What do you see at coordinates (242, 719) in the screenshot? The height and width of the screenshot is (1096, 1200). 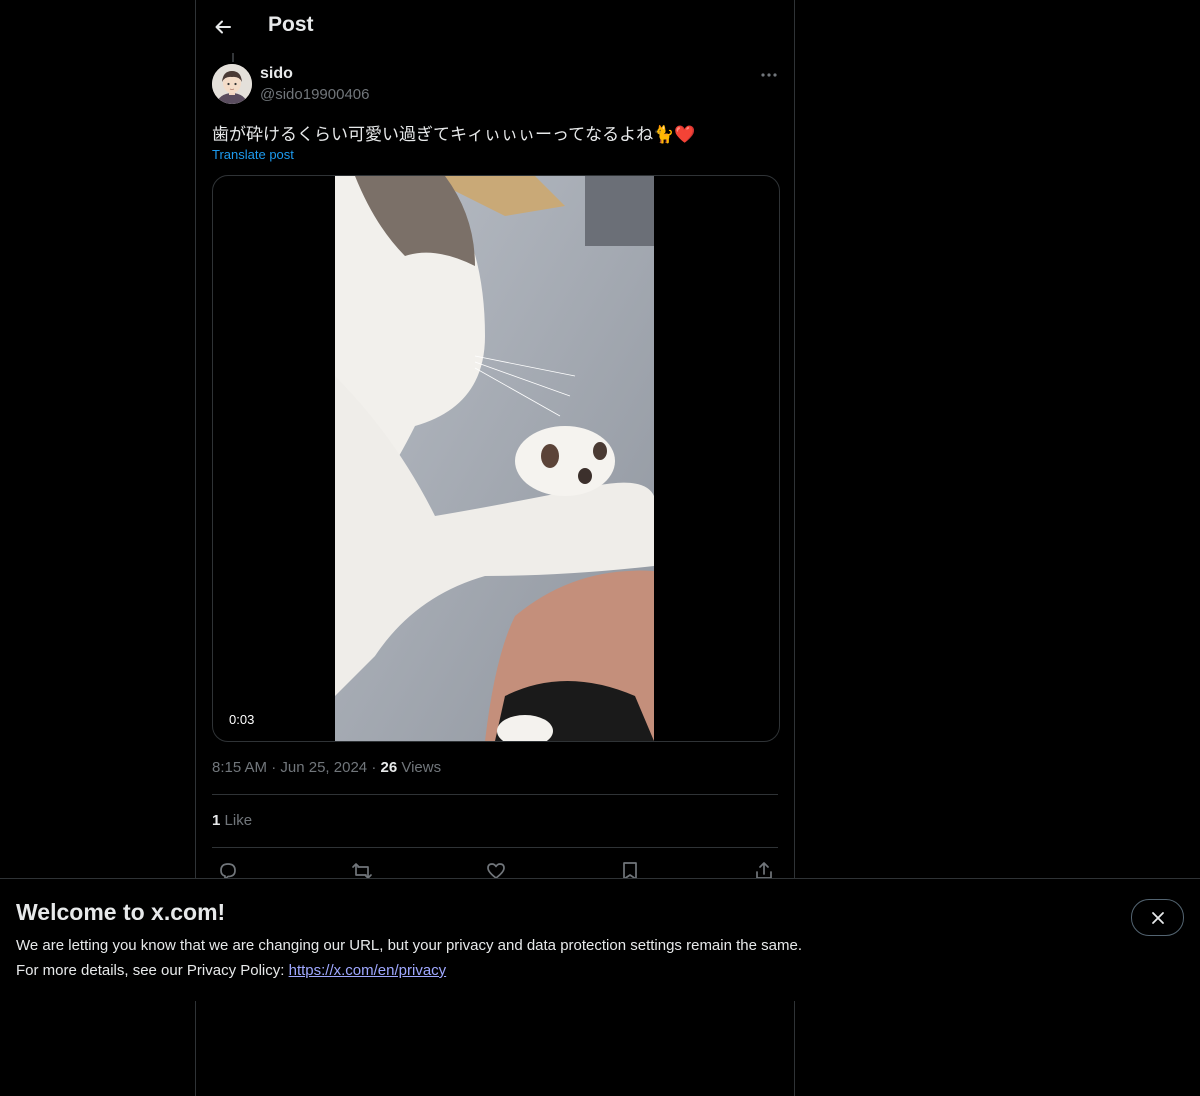 I see `video-duration: 0:03` at bounding box center [242, 719].